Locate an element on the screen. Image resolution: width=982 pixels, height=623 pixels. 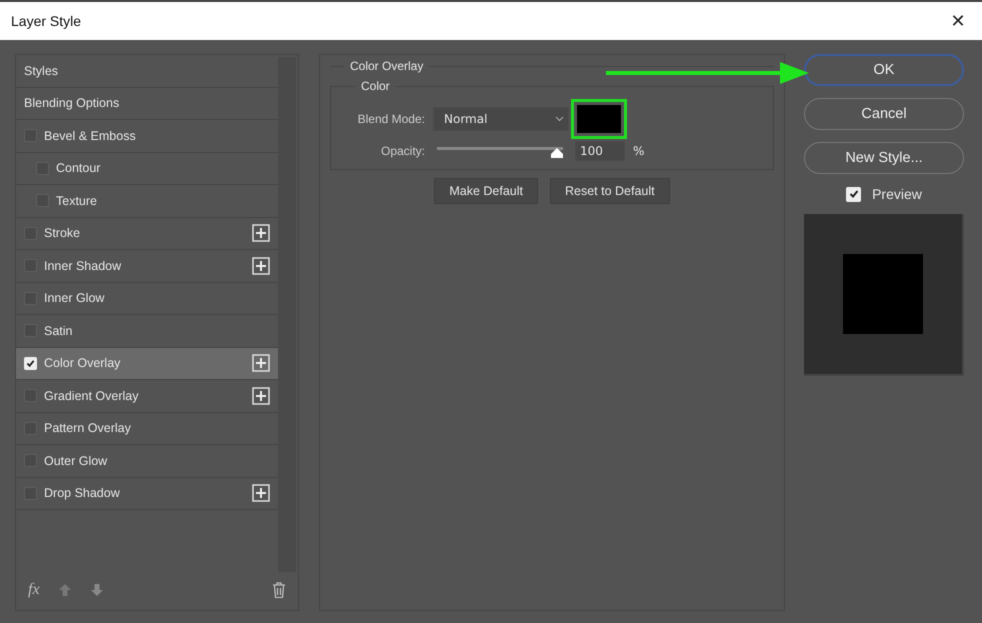
caret-icon is located at coordinates (559, 119).